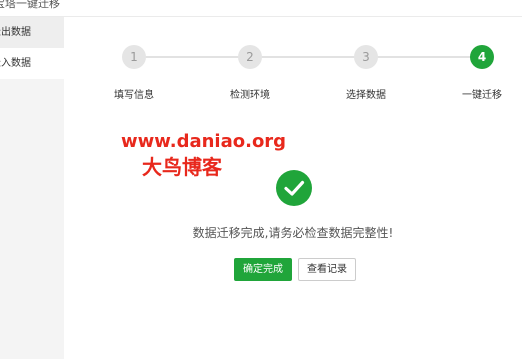  Describe the element at coordinates (293, 233) in the screenshot. I see `completion-message: 数据迁移完成,请务必检查数据完整性!` at that location.